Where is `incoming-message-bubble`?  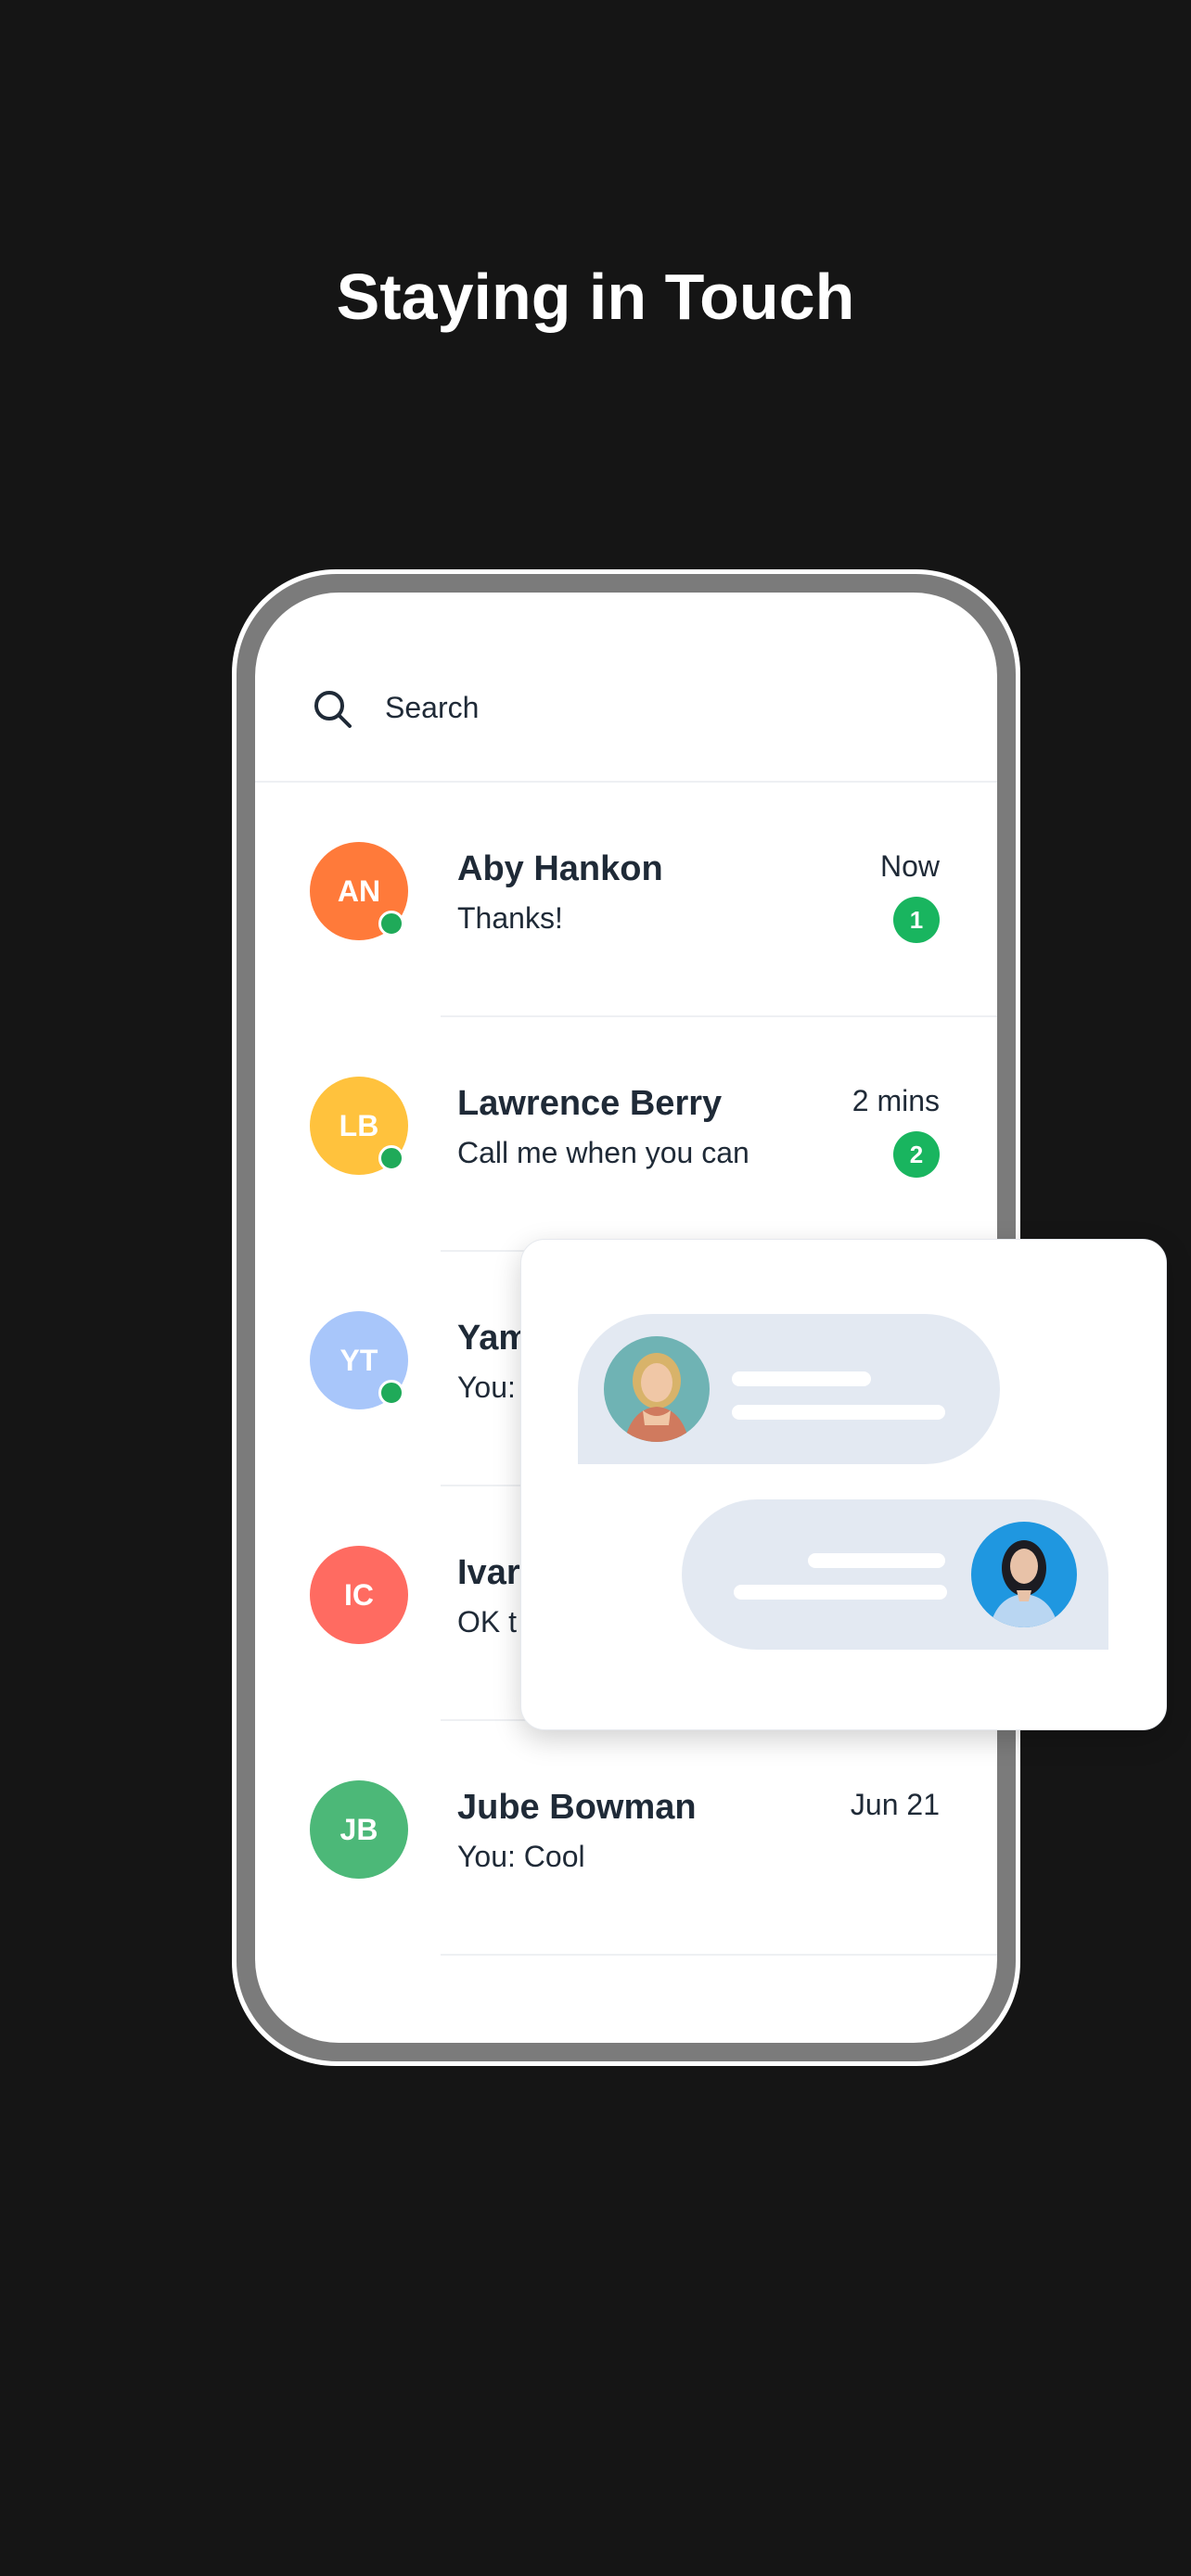 incoming-message-bubble is located at coordinates (789, 1389).